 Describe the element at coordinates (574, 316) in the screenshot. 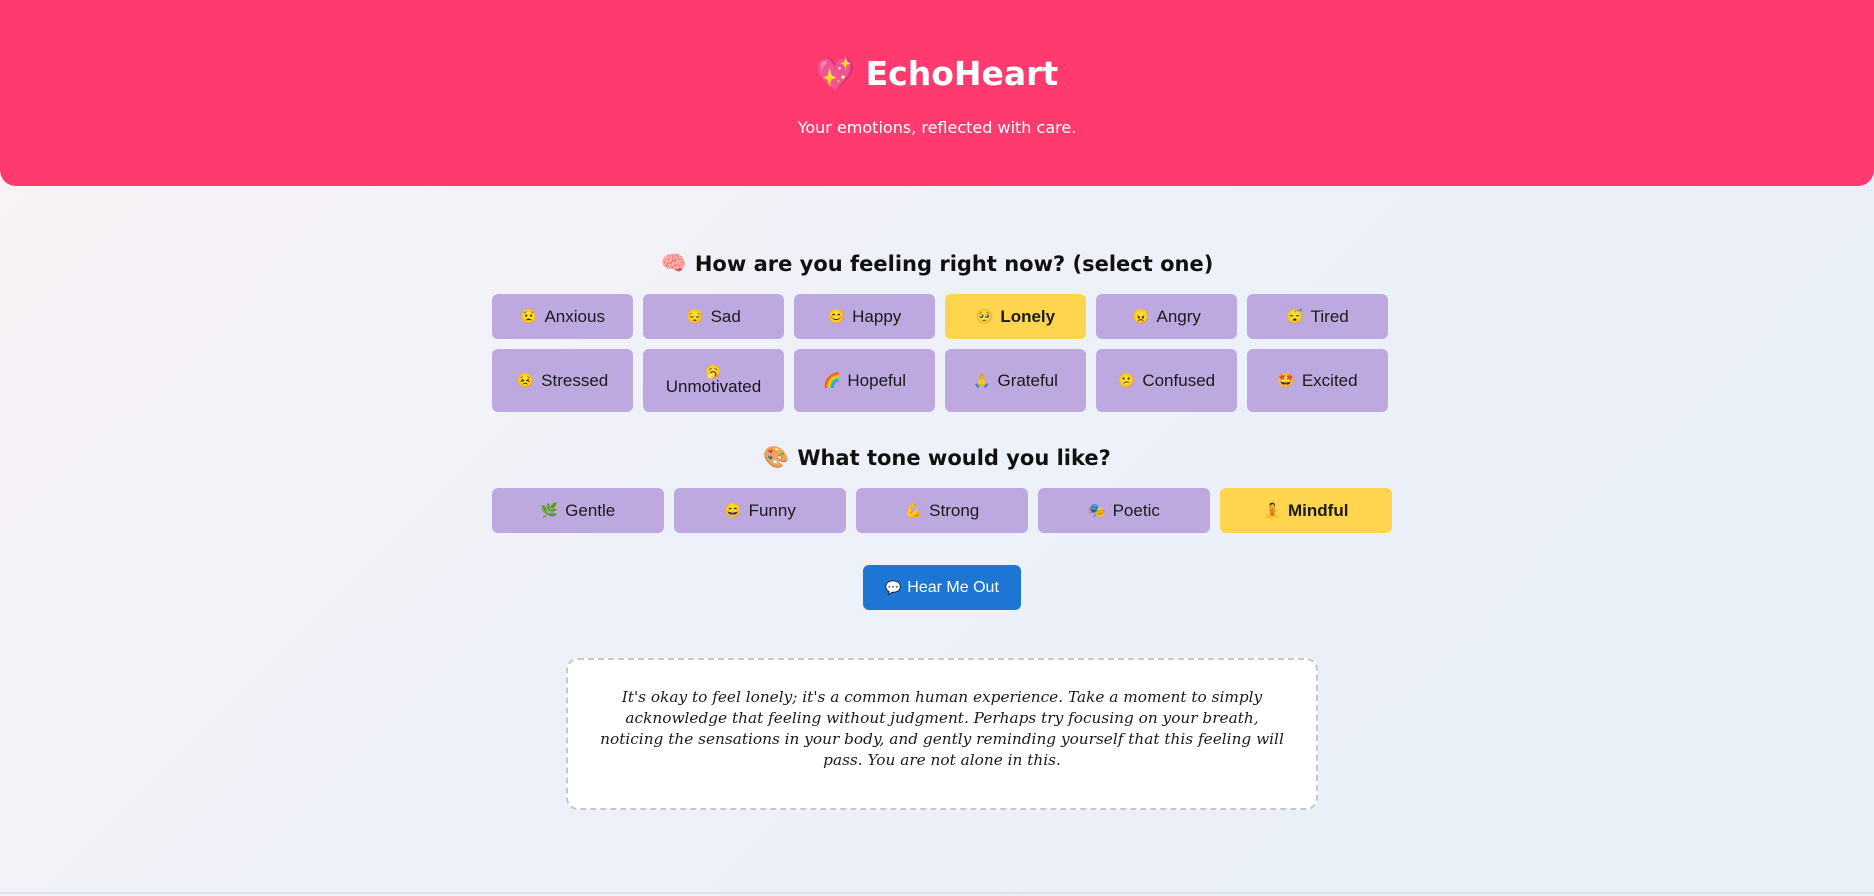

I see `mood-option-label: Anxious` at that location.